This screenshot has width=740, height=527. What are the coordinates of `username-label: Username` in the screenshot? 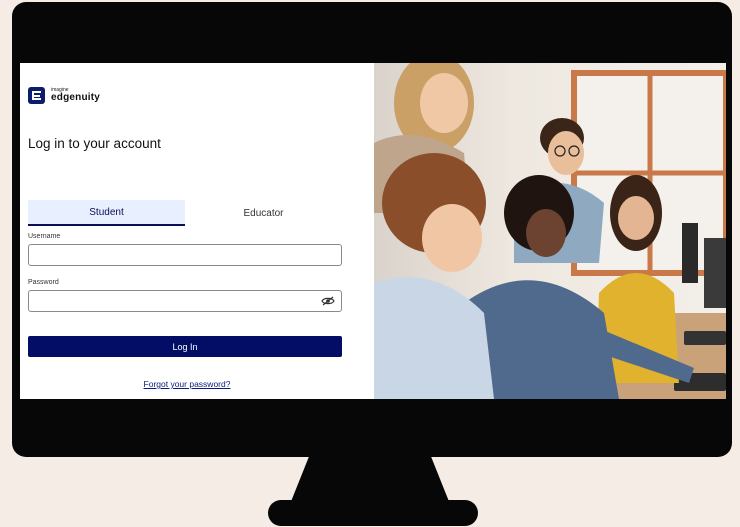 It's located at (44, 236).